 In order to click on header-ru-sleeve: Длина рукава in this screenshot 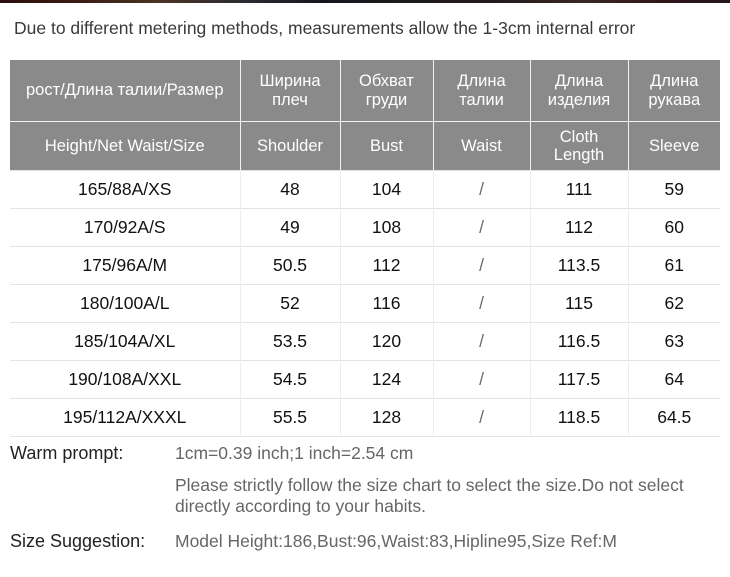, I will do `click(674, 91)`.